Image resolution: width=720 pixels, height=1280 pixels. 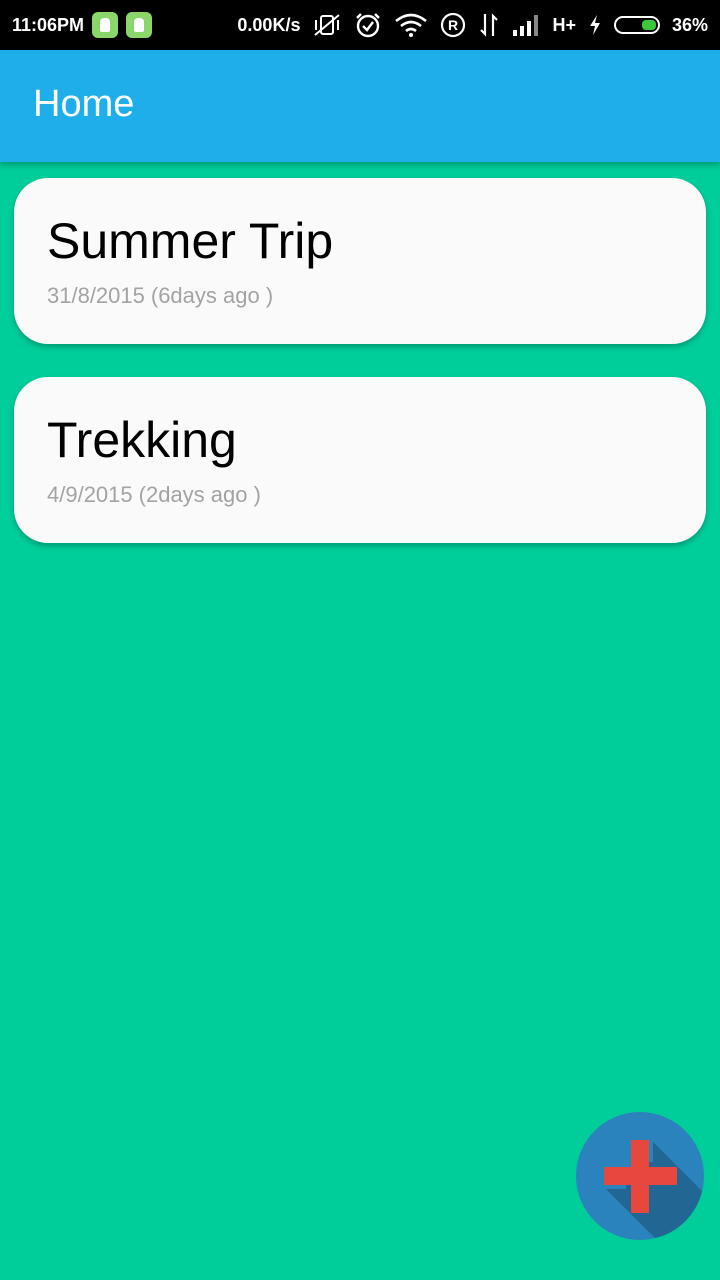 I want to click on app-bar: Home, so click(x=360, y=106).